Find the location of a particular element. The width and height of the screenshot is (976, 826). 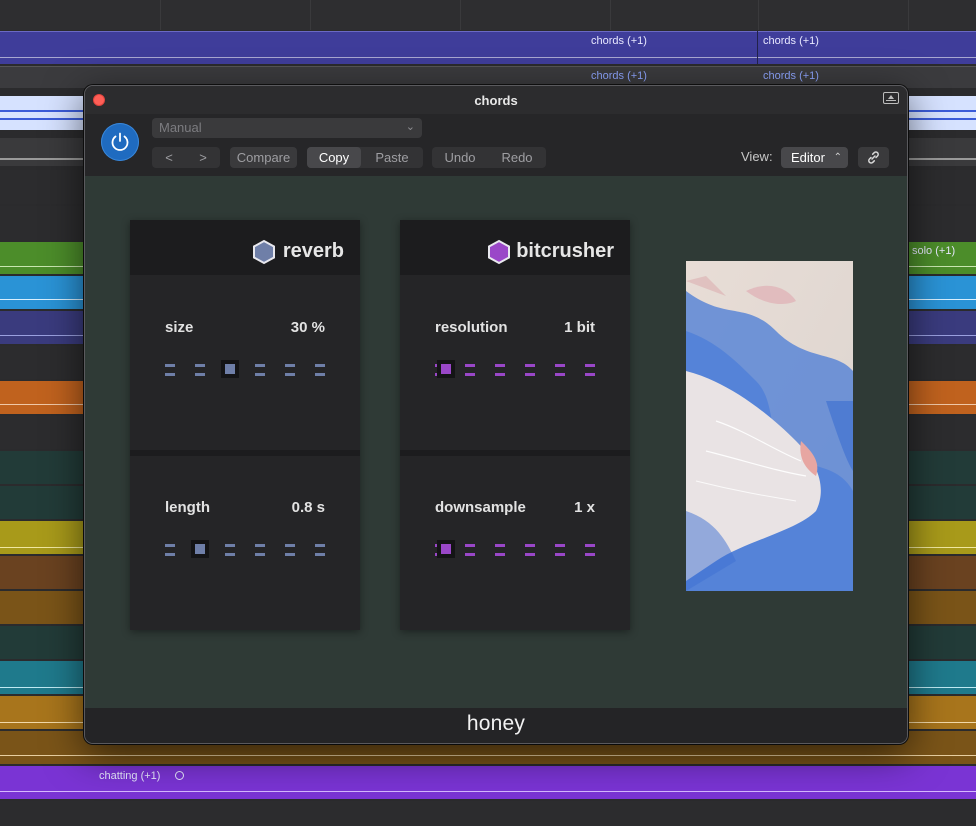

length-stepper is located at coordinates (246, 550).